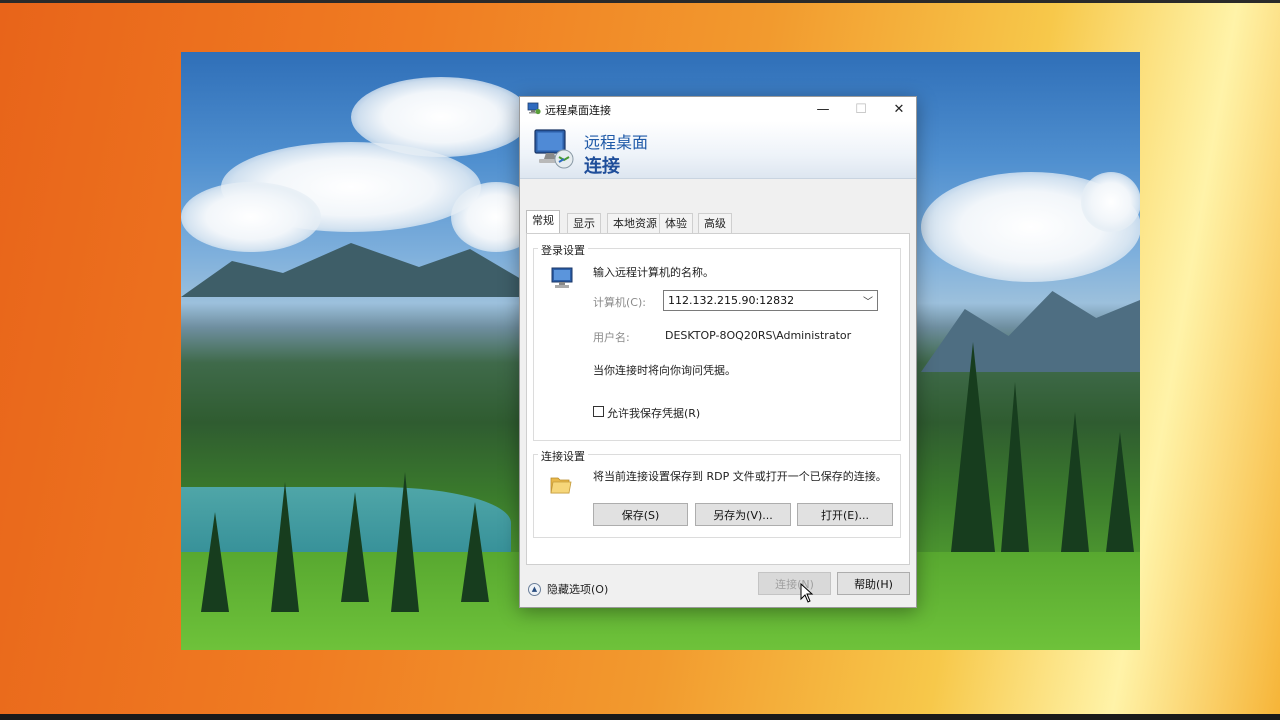  Describe the element at coordinates (823, 109) in the screenshot. I see `minimize-button: —` at that location.